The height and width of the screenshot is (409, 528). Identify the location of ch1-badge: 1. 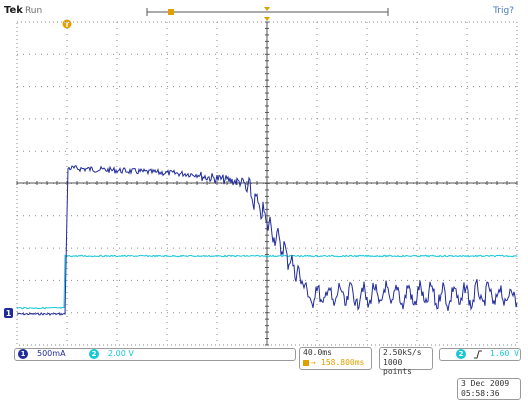
(23, 354).